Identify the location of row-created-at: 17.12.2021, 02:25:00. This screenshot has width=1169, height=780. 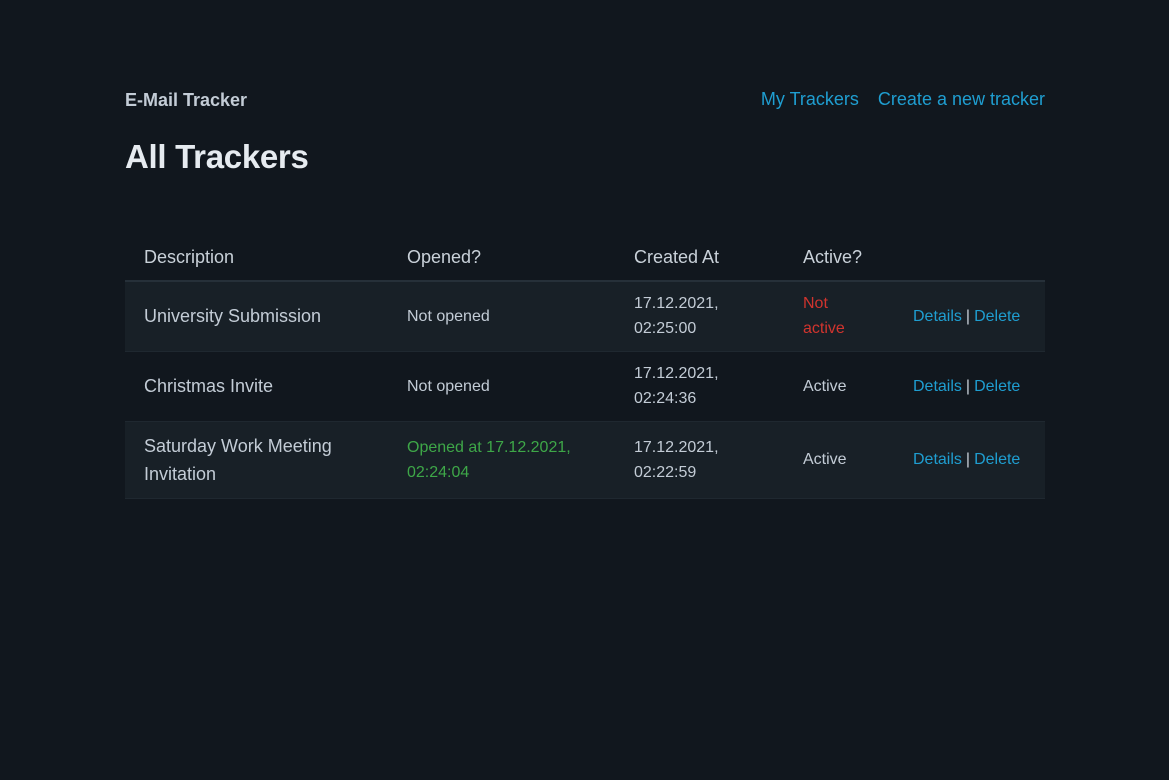
(699, 316).